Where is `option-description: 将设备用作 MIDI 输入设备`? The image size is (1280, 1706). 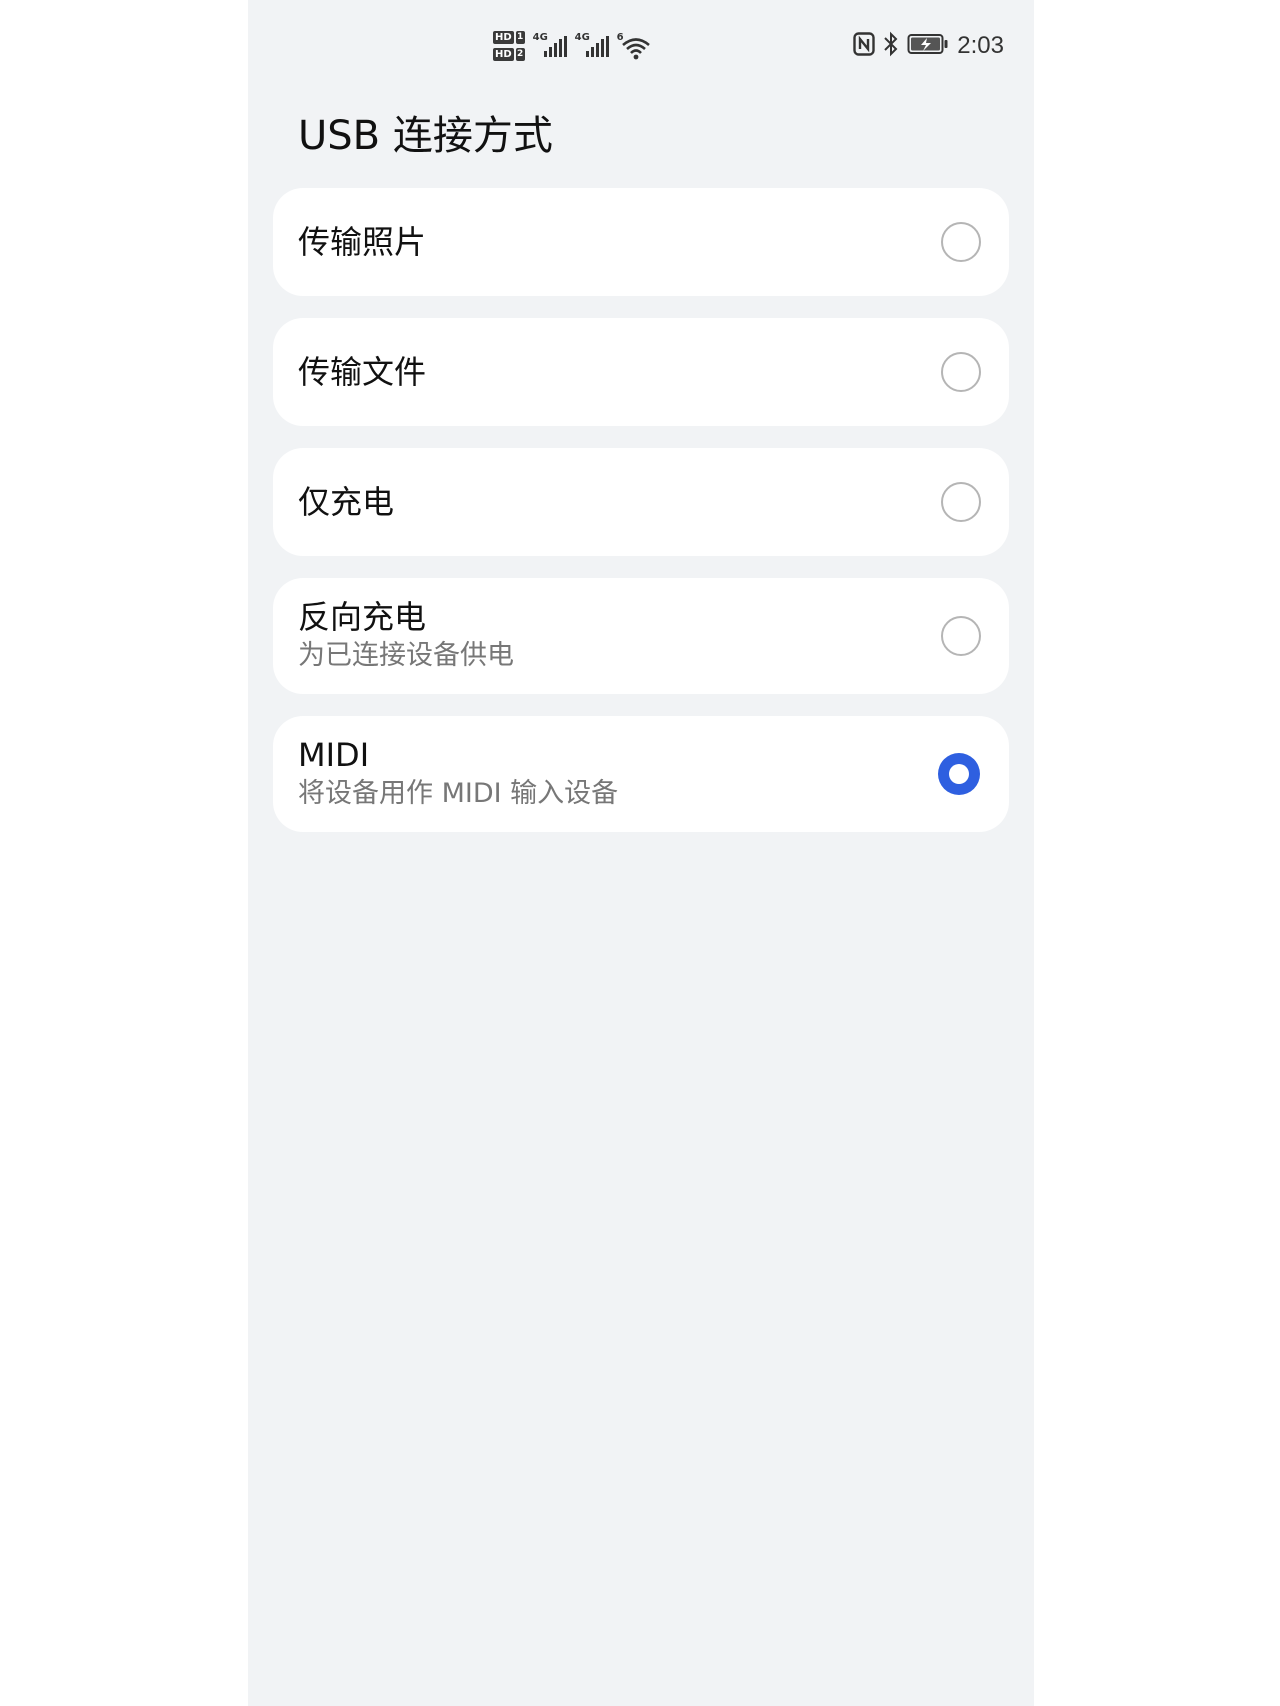
option-description: 将设备用作 MIDI 输入设备 is located at coordinates (458, 793).